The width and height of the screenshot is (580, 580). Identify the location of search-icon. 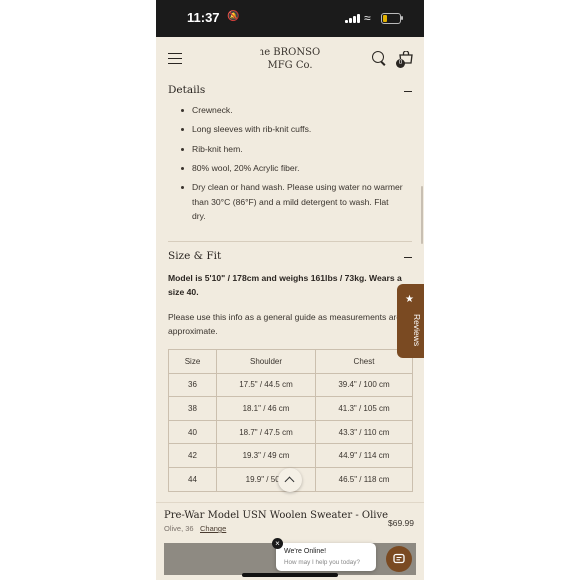
(378, 57).